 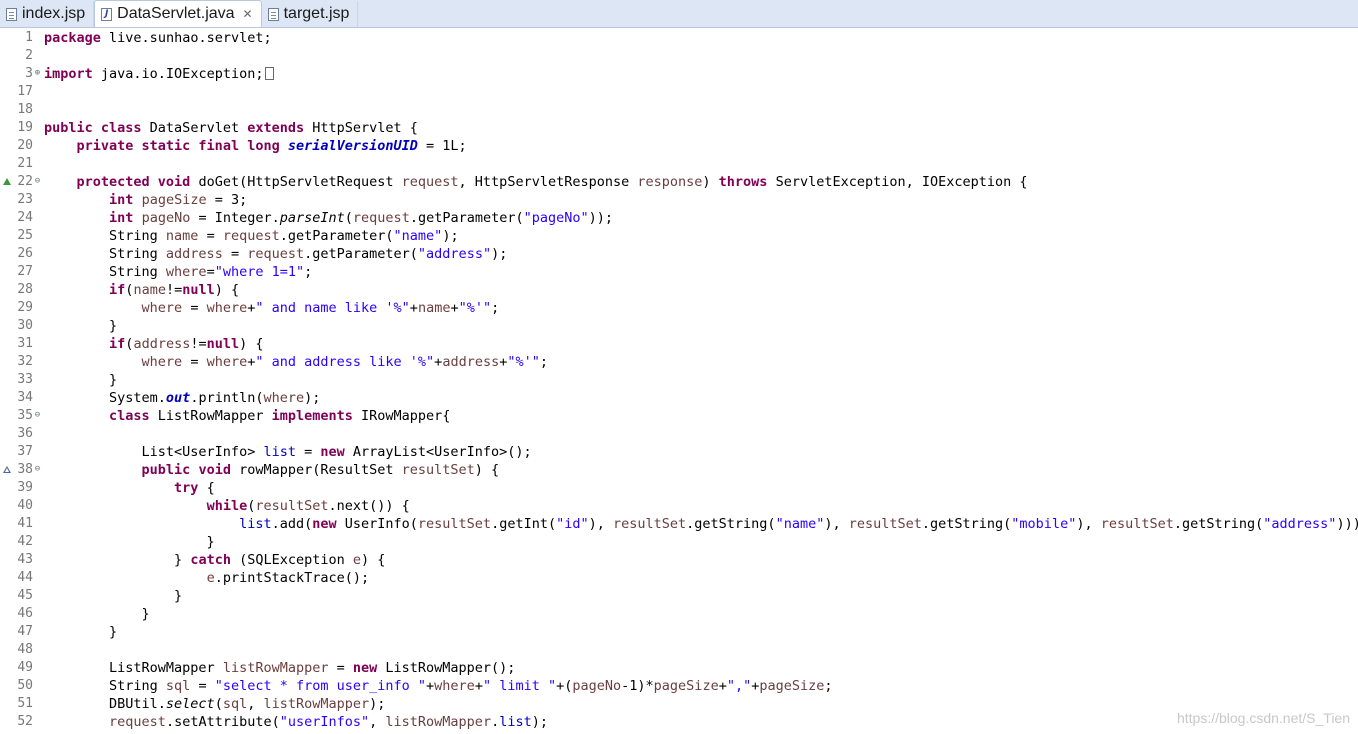 I want to click on code-token: +, so click(x=454, y=308).